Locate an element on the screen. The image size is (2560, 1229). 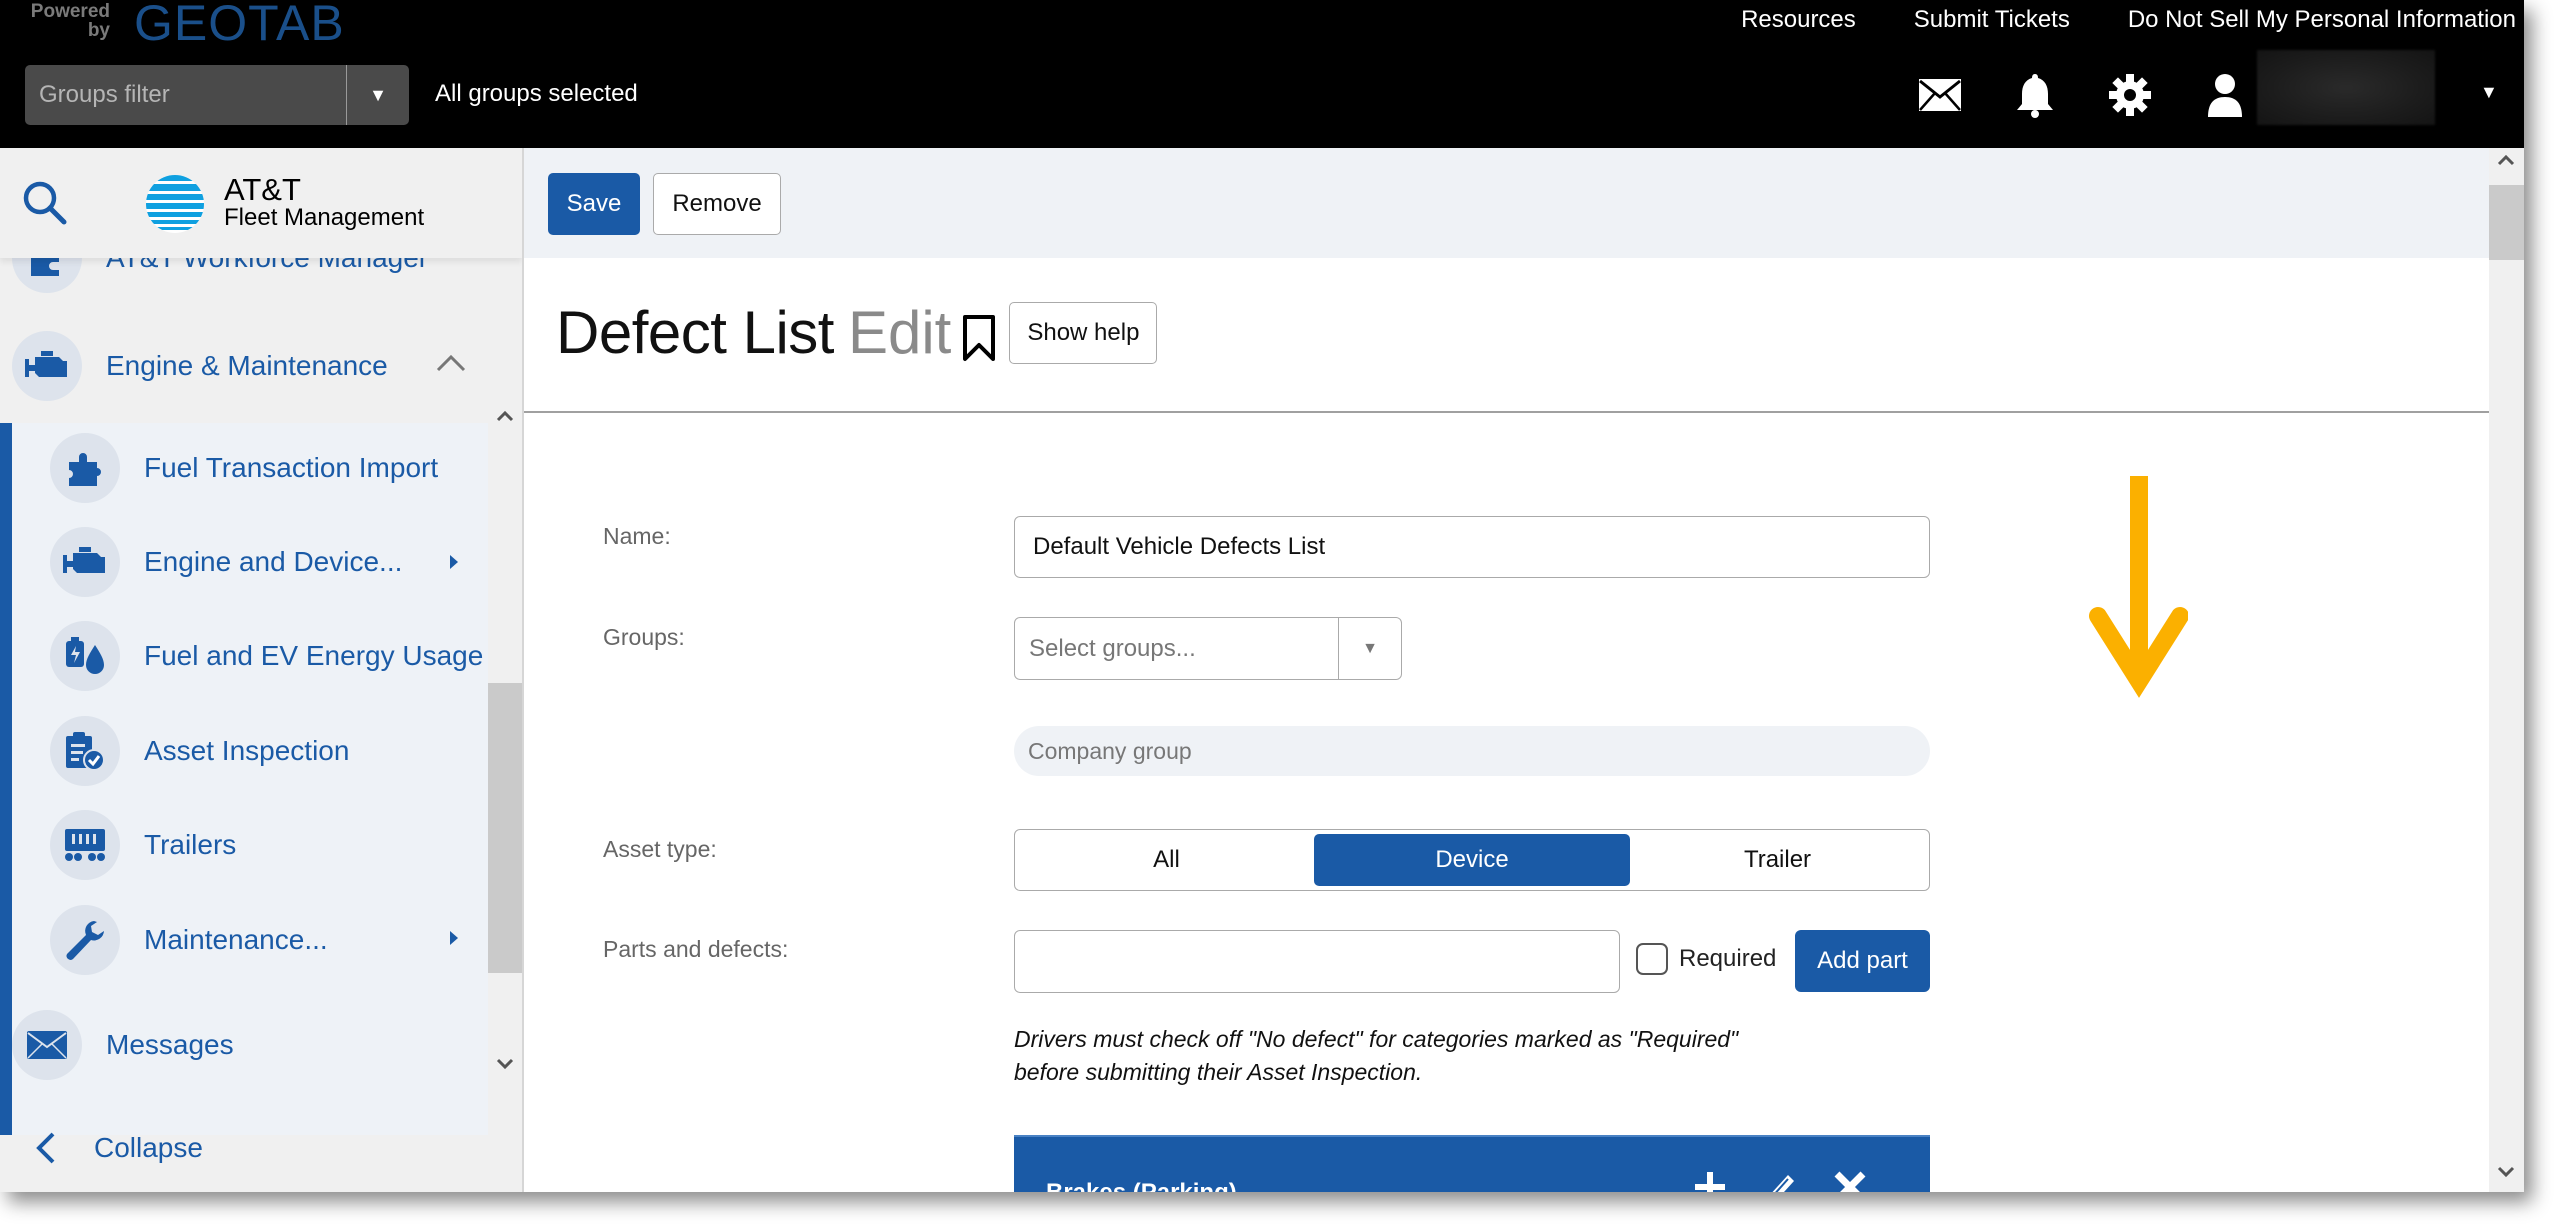
sidebar-scrollbar-thumb is located at coordinates (505, 828).